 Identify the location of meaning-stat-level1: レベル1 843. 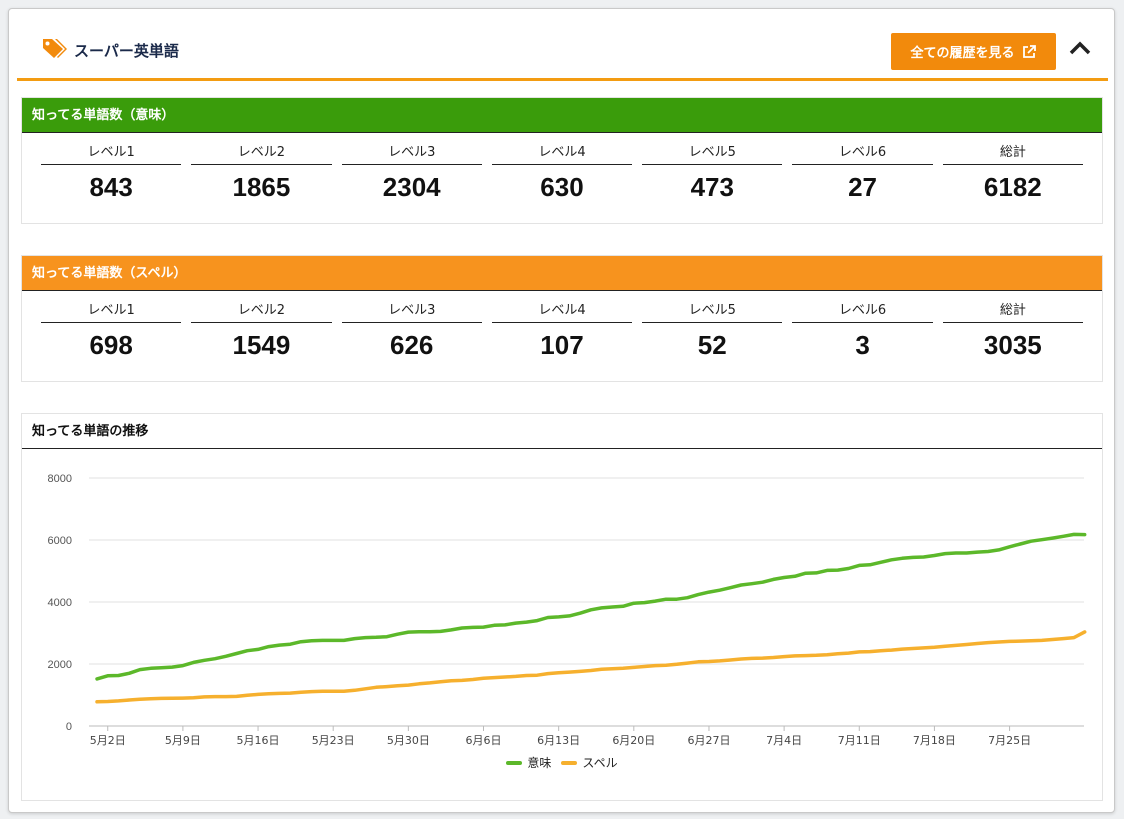
(111, 176).